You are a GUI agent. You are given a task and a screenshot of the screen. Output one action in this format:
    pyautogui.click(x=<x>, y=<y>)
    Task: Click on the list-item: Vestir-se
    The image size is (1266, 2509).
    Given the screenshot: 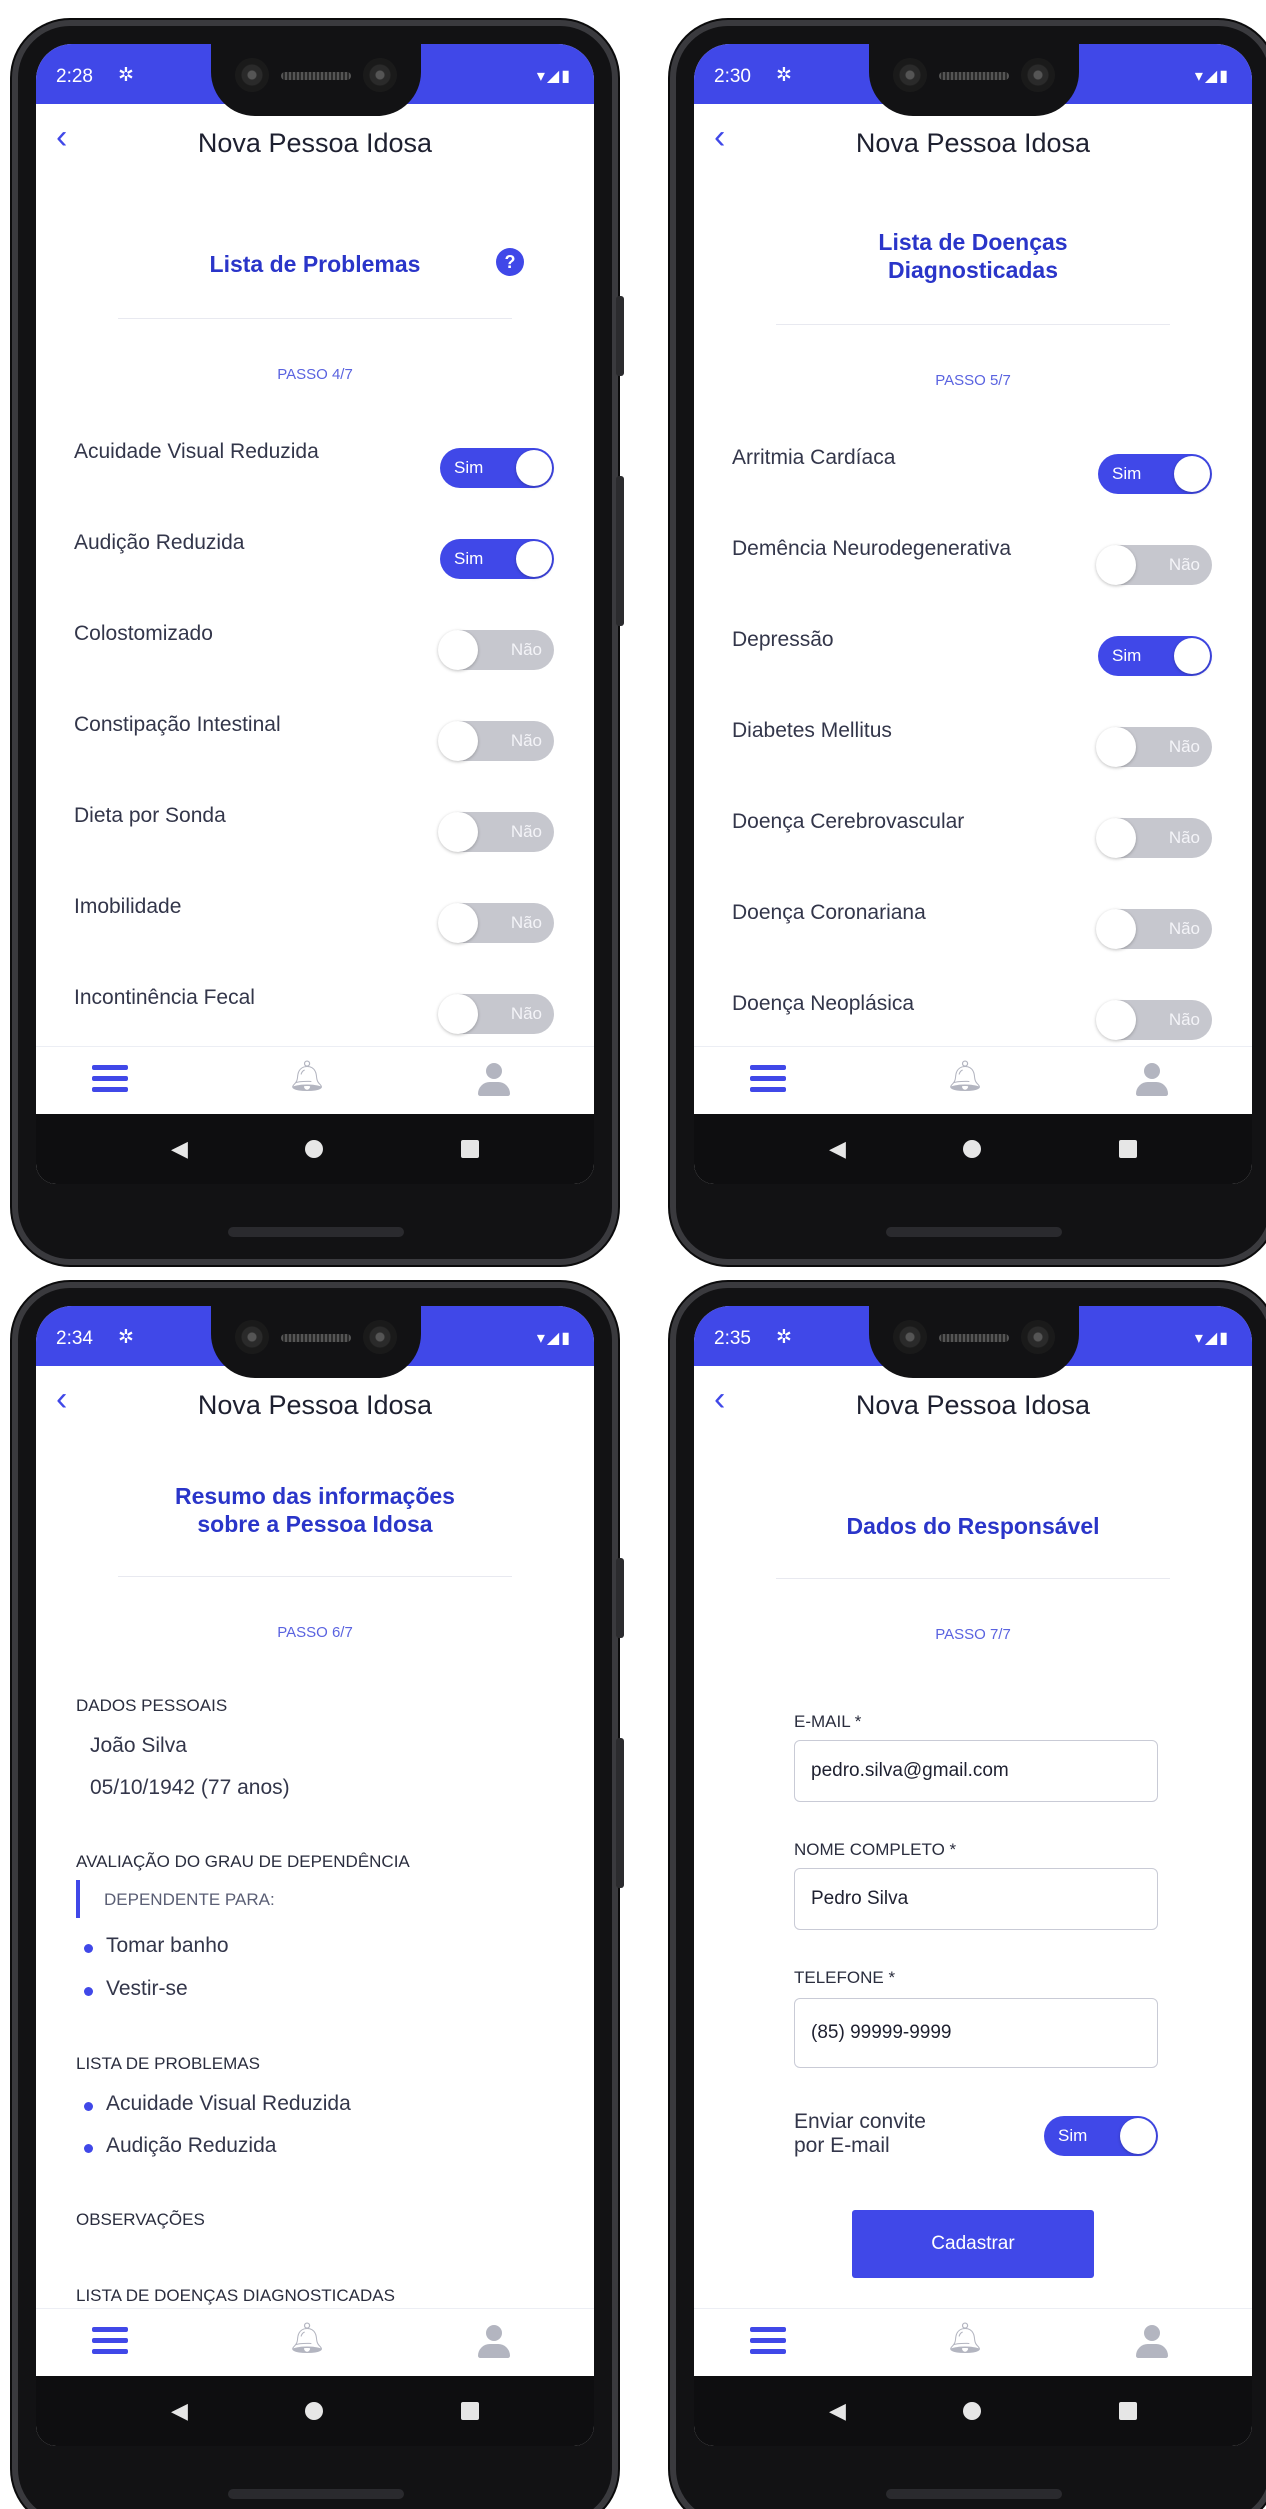 What is the action you would take?
    pyautogui.click(x=147, y=1988)
    